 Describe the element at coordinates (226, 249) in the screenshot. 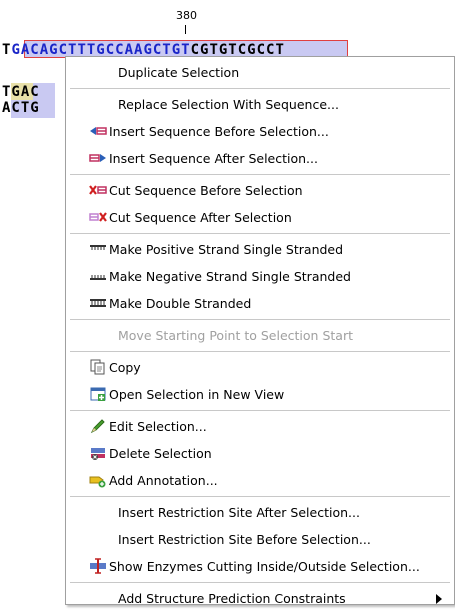

I see `menu-item-label: Make Positive Strand Single Stranded` at that location.